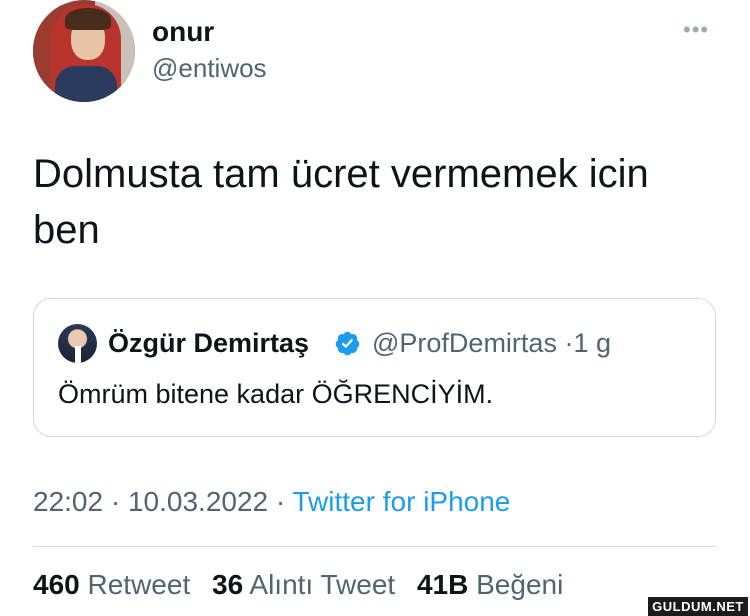  Describe the element at coordinates (696, 30) in the screenshot. I see `ellipsis-icon: •••` at that location.